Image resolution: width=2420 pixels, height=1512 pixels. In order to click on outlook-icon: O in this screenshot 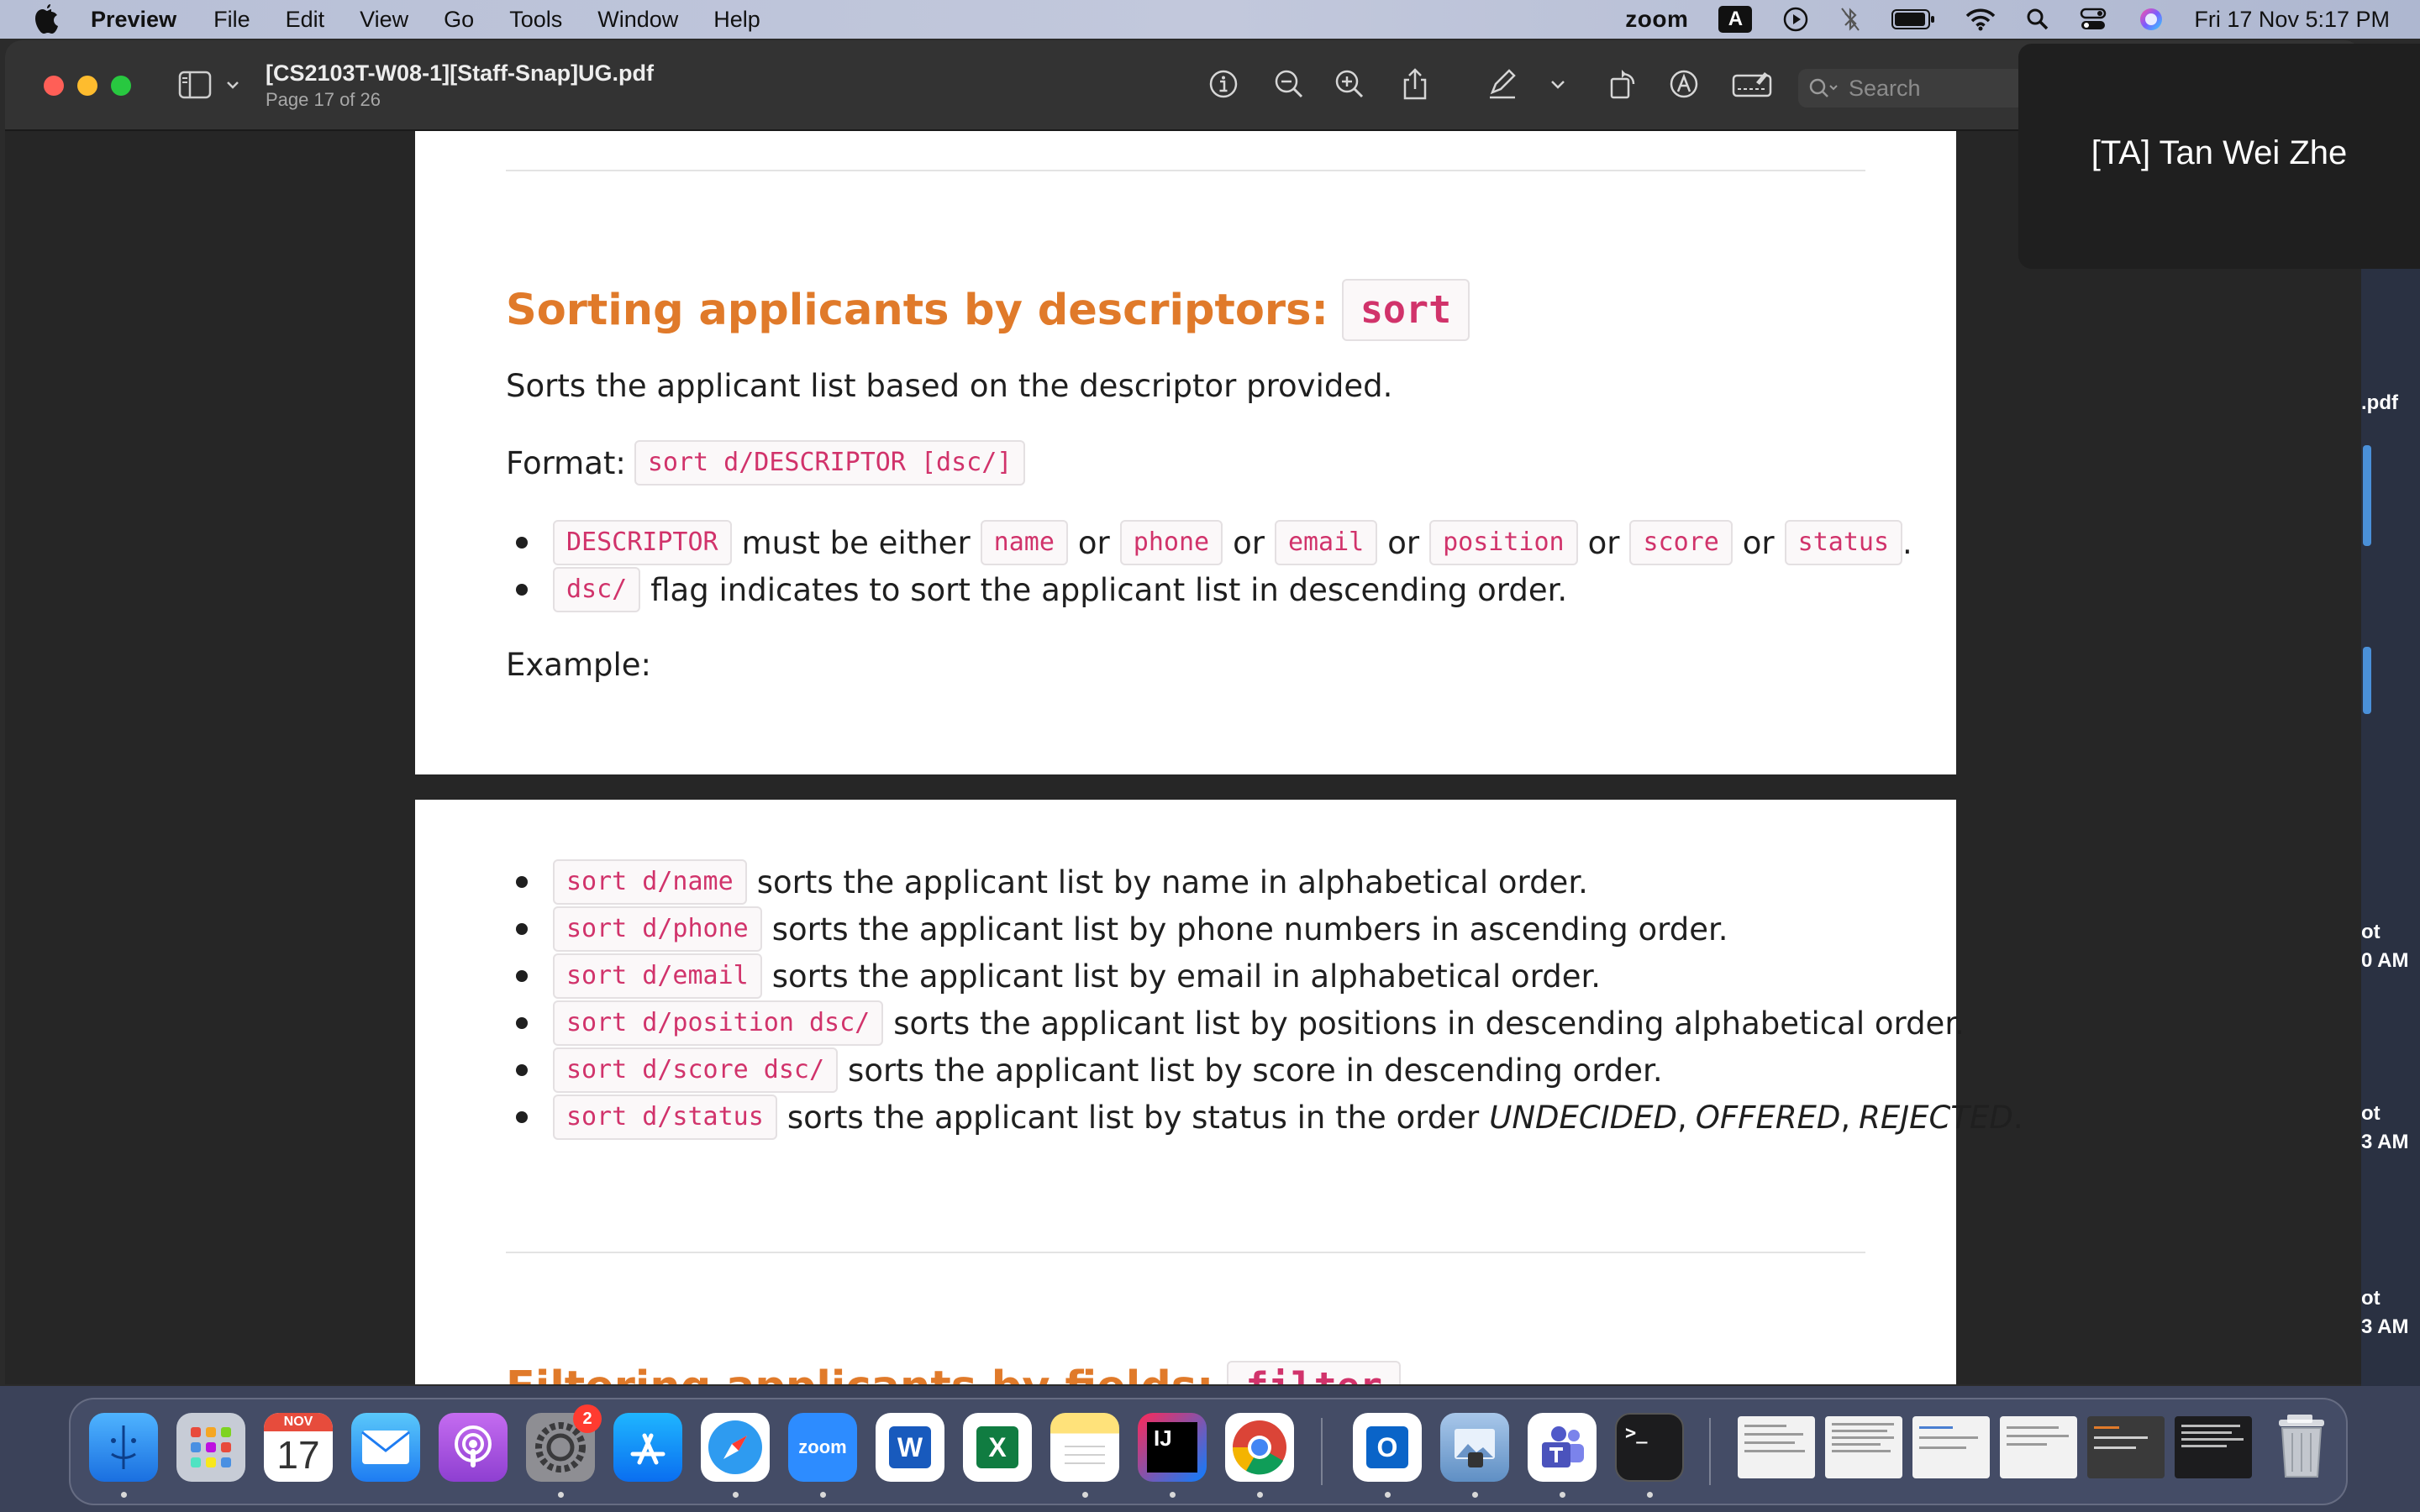, I will do `click(1387, 1447)`.